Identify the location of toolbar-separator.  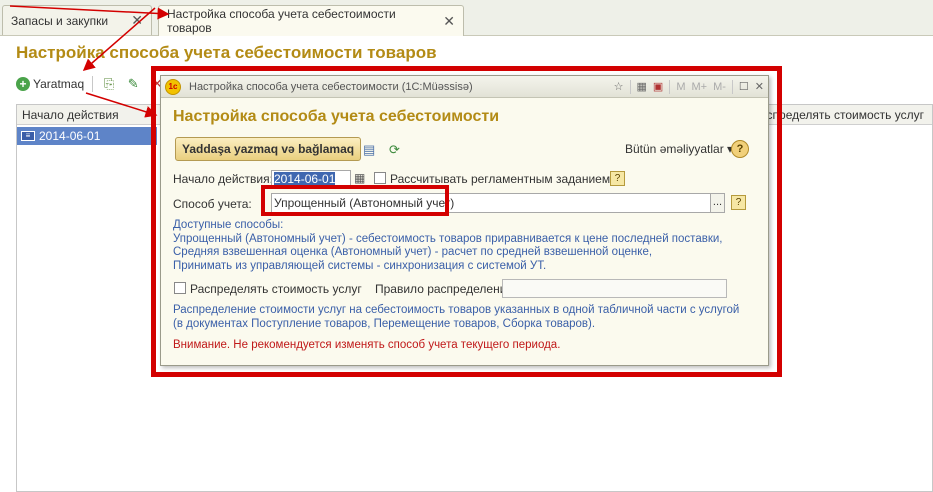
(93, 84).